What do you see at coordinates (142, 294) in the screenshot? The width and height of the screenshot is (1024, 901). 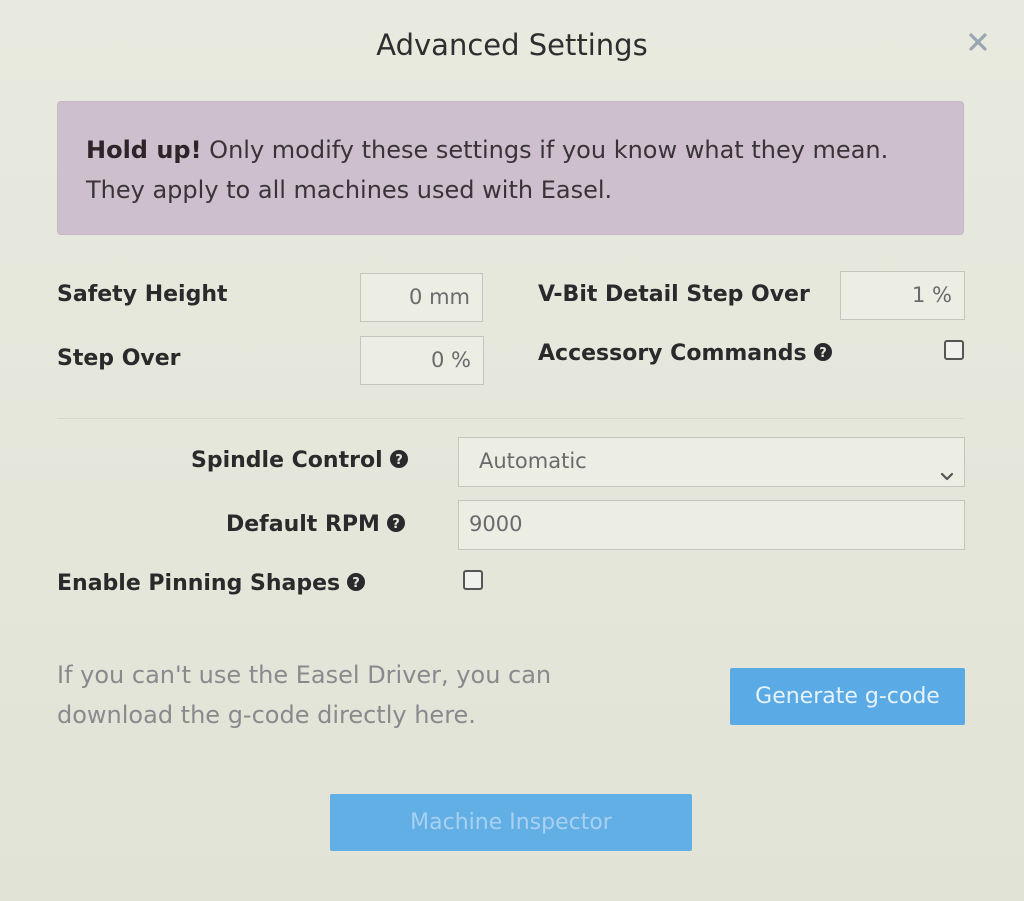 I see `safety-height-label: Safety Height` at bounding box center [142, 294].